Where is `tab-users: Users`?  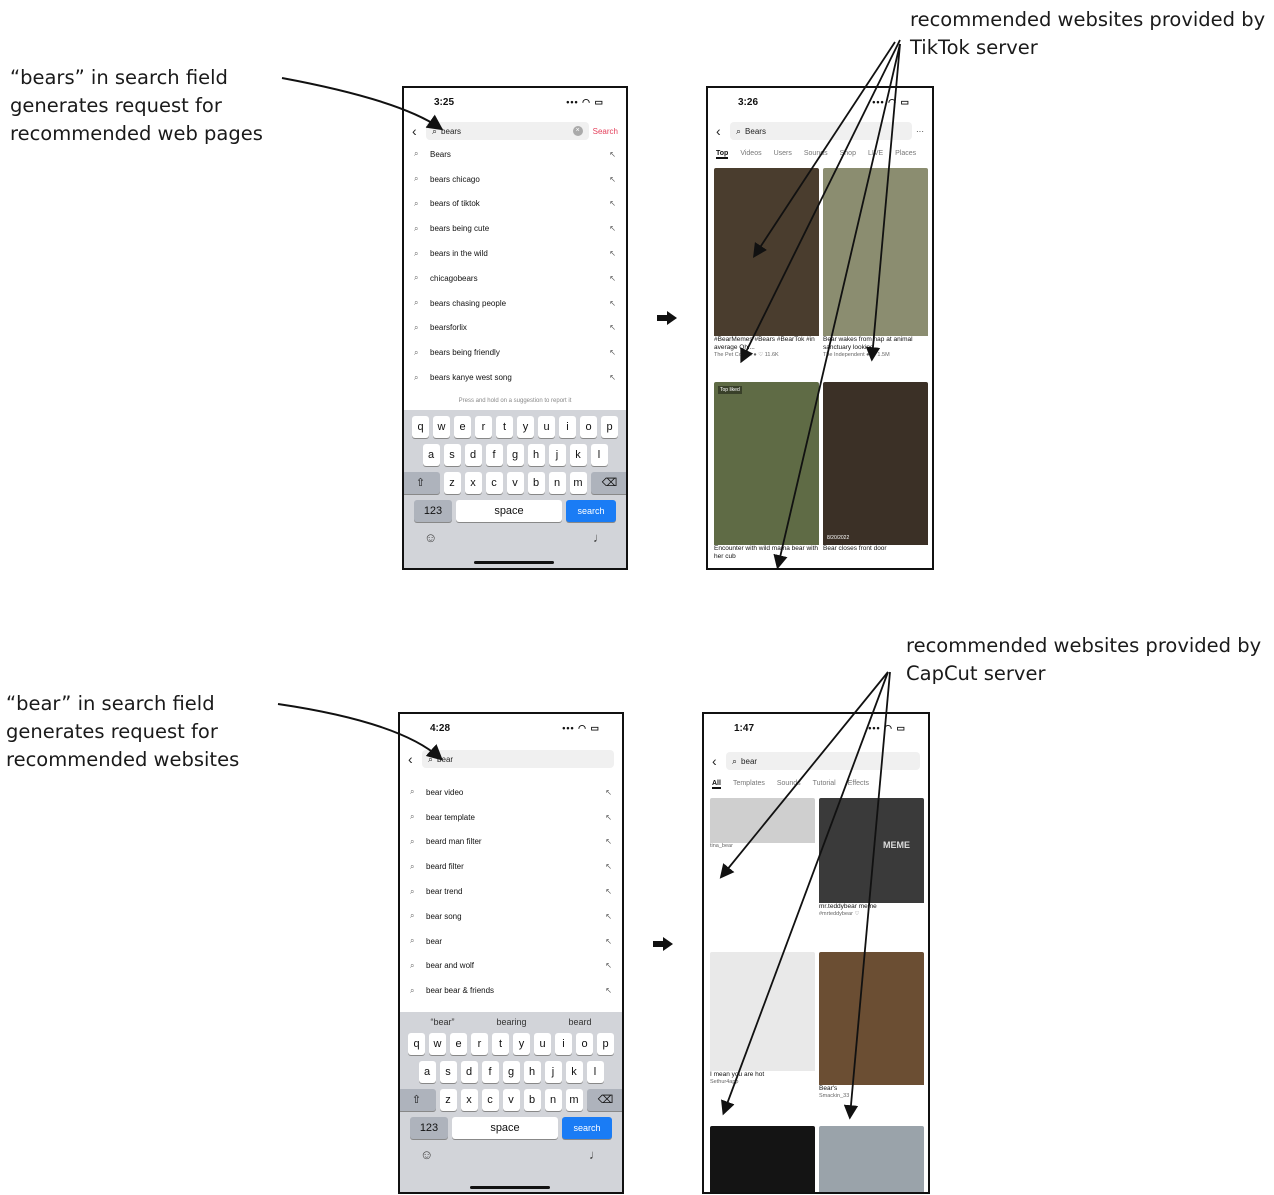
tab-users: Users is located at coordinates (783, 154).